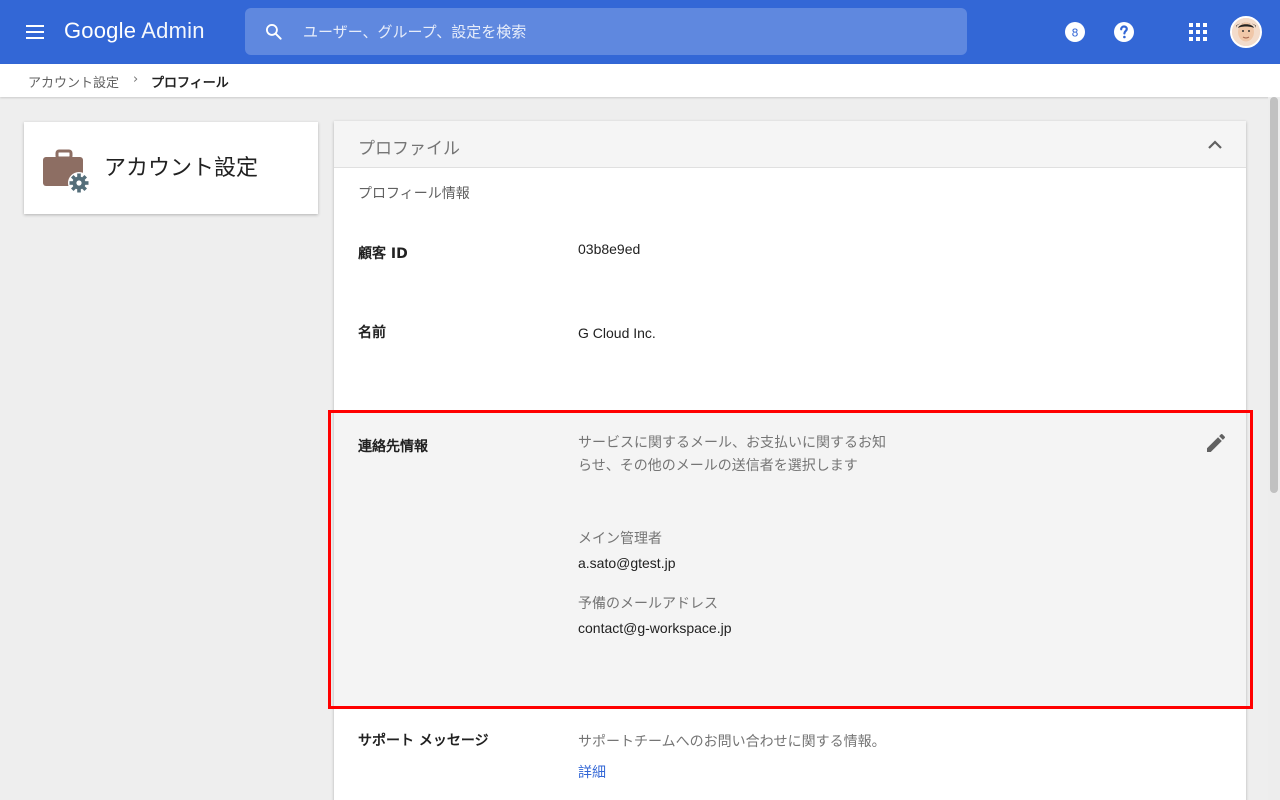 Image resolution: width=1280 pixels, height=800 pixels. I want to click on primary-admin-value: a.sato@gtest.jp, so click(627, 563).